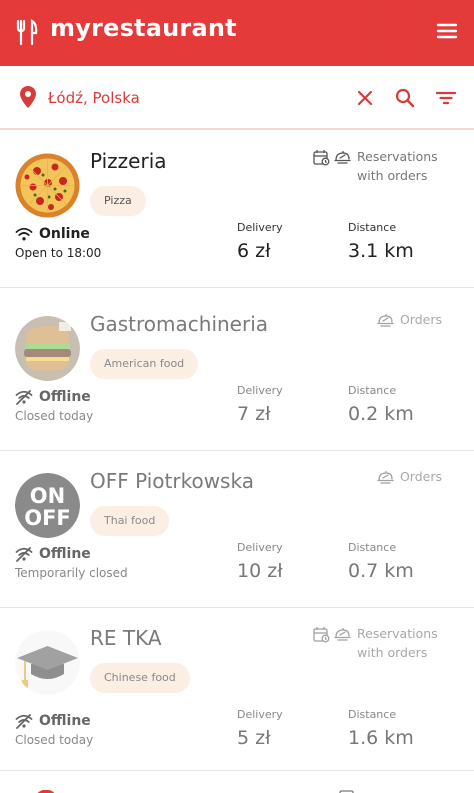  Describe the element at coordinates (254, 738) in the screenshot. I see `delivery-value: 5 zł` at that location.